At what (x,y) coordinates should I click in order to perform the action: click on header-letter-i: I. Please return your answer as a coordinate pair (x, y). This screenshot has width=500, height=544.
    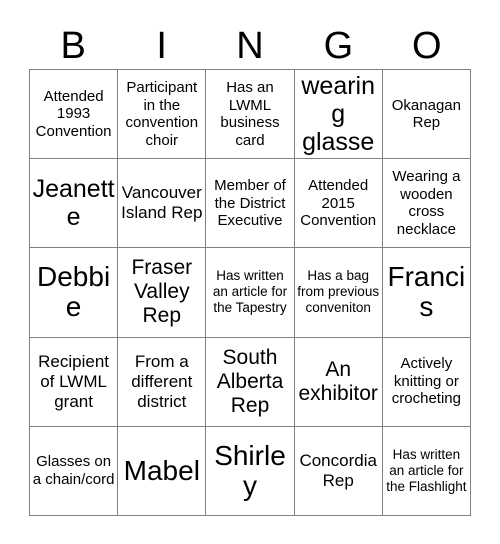
    Looking at the image, I should click on (161, 45).